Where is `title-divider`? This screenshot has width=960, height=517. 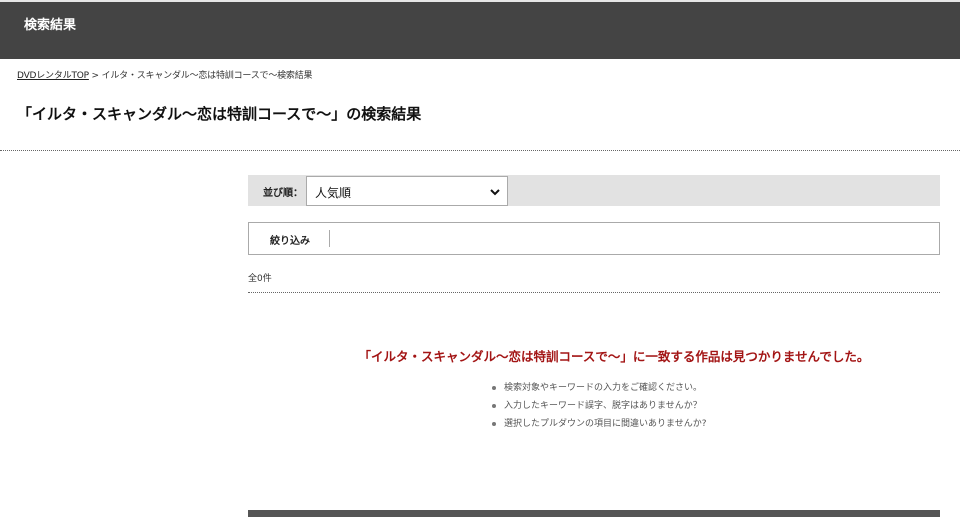
title-divider is located at coordinates (480, 150).